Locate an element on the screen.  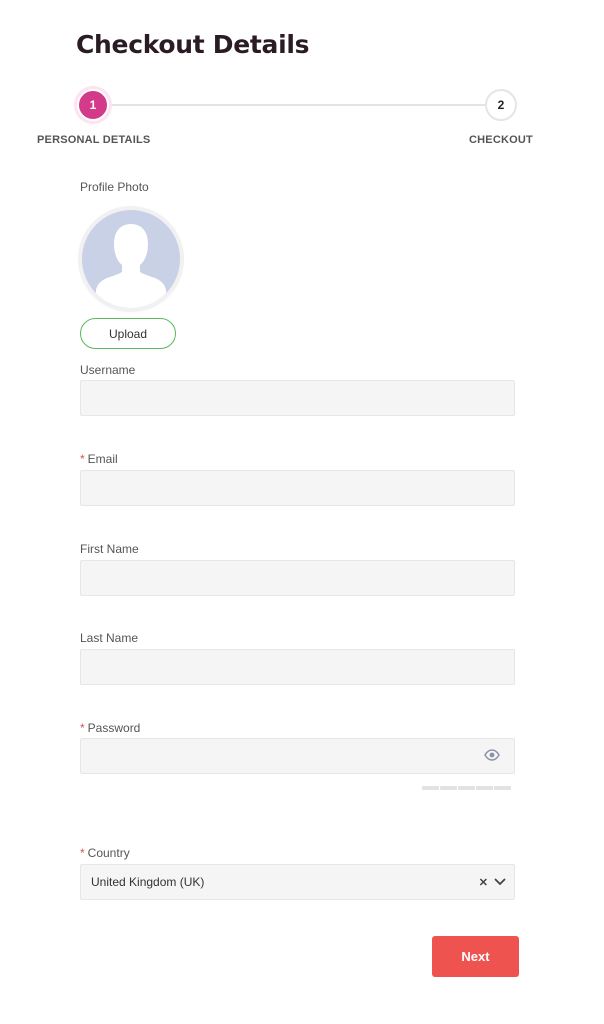
upload-photo-button: Upload is located at coordinates (128, 333).